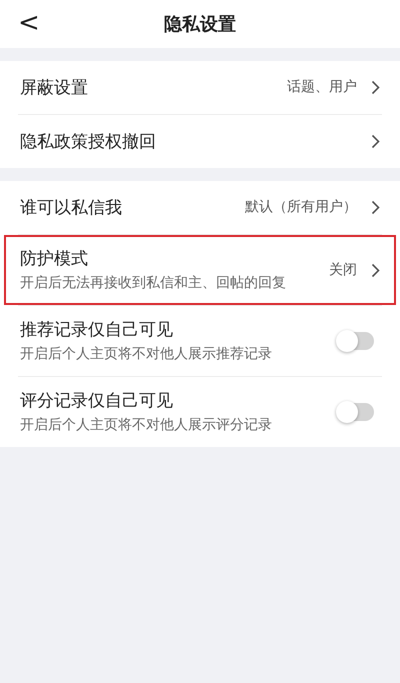 The height and width of the screenshot is (683, 400). I want to click on row-label: 谁可以私信我, so click(71, 207).